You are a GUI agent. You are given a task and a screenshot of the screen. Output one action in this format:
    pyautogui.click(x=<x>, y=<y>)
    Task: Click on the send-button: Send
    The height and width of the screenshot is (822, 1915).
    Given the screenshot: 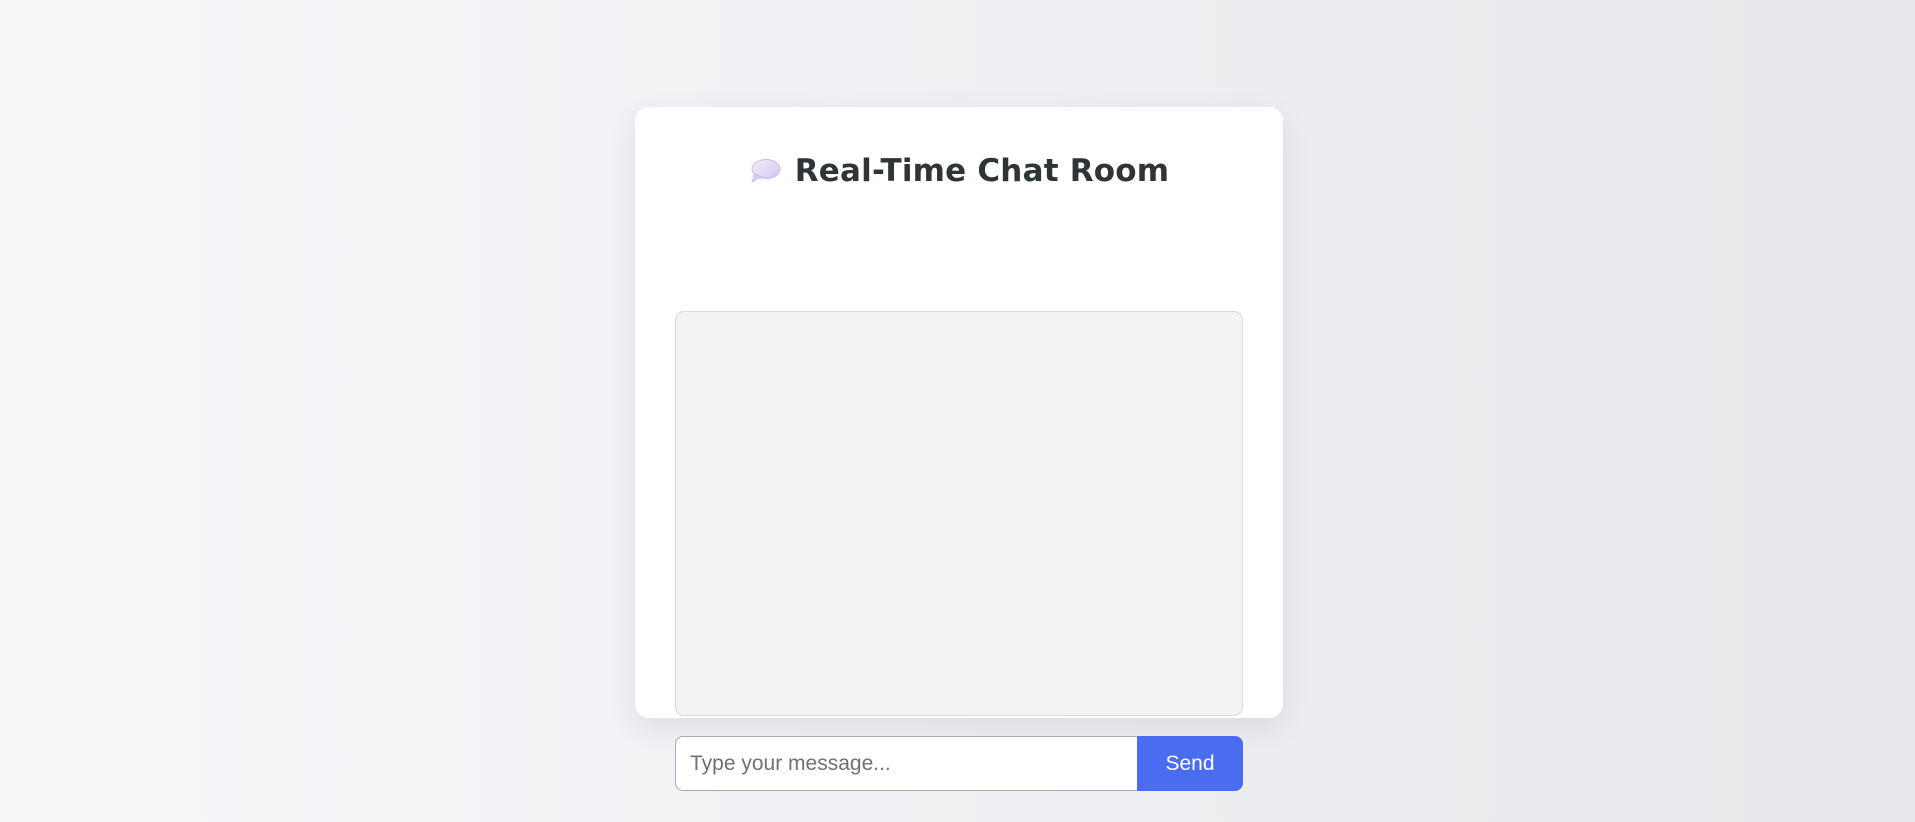 What is the action you would take?
    pyautogui.click(x=1190, y=763)
    